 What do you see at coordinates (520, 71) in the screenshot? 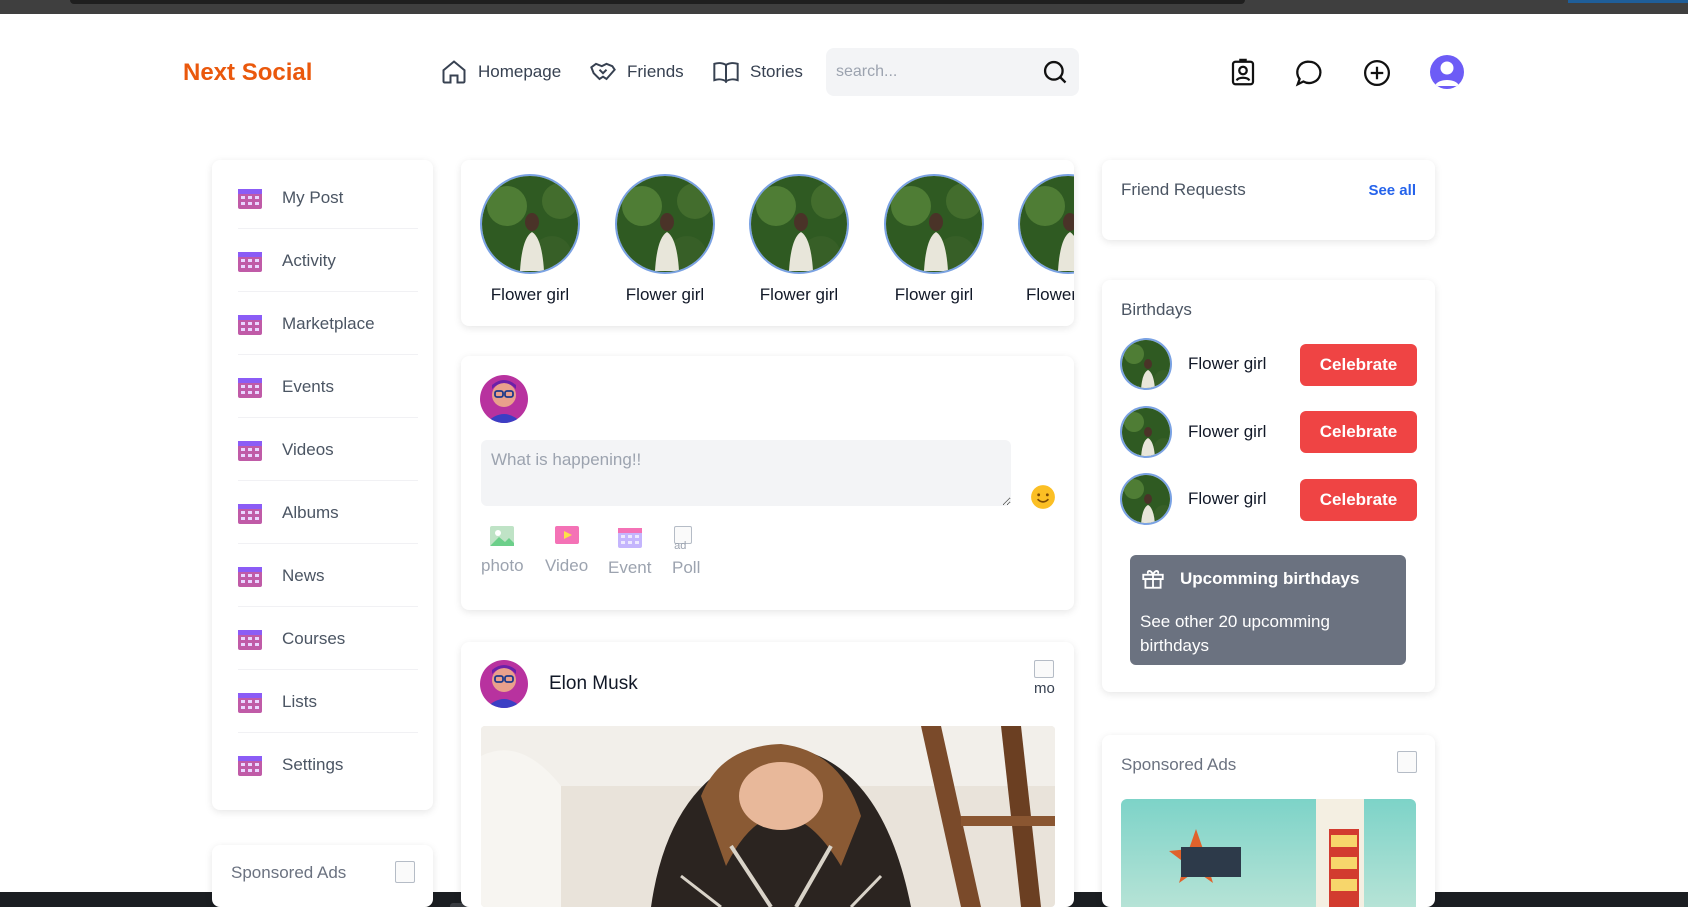
I see `nav-homepage-label: Homepage` at bounding box center [520, 71].